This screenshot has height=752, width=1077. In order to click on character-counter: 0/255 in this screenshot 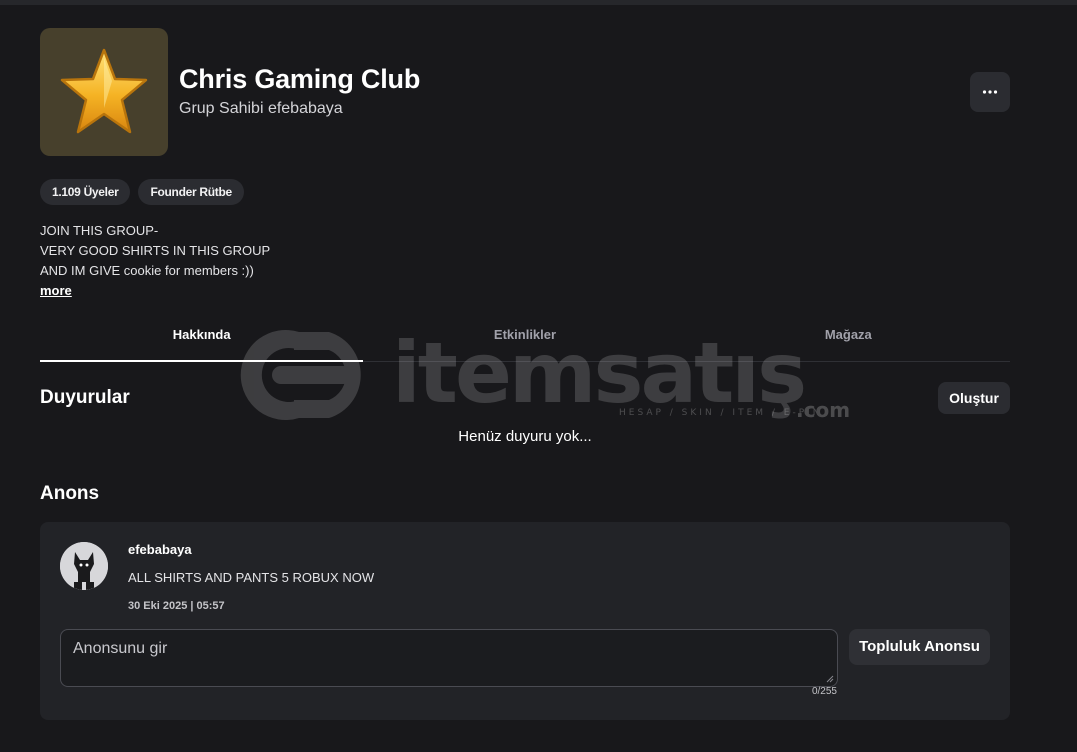, I will do `click(824, 691)`.